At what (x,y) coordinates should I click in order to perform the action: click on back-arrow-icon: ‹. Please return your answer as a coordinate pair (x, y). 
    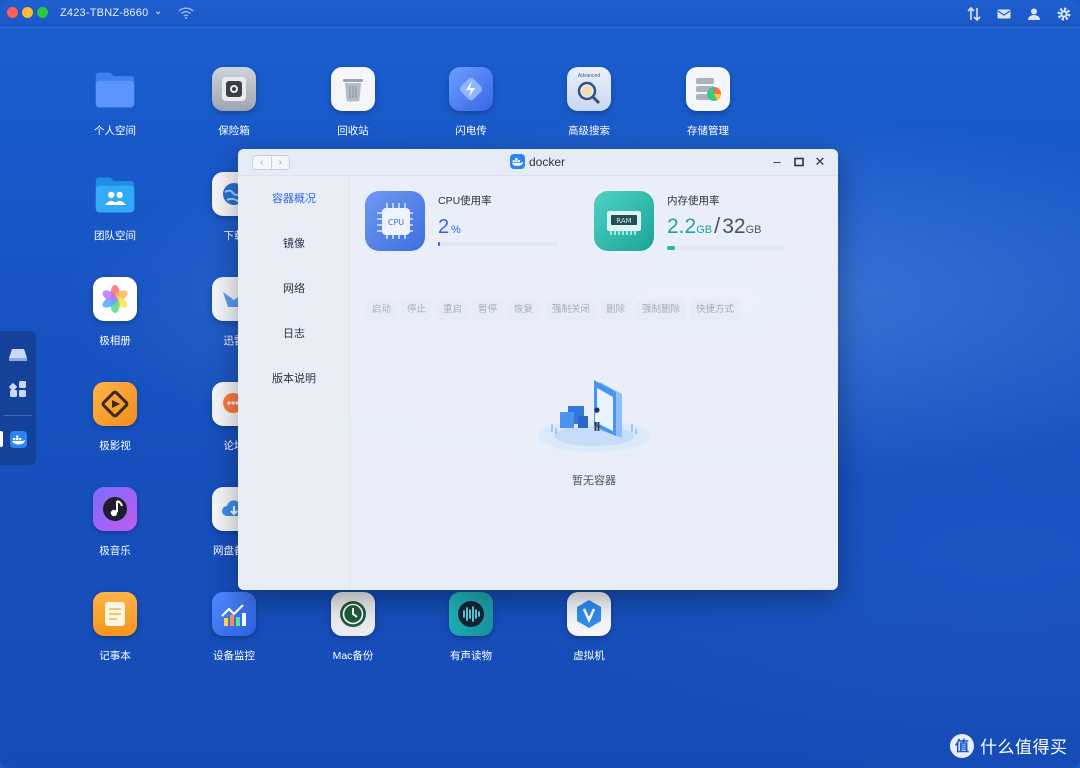
    Looking at the image, I should click on (262, 162).